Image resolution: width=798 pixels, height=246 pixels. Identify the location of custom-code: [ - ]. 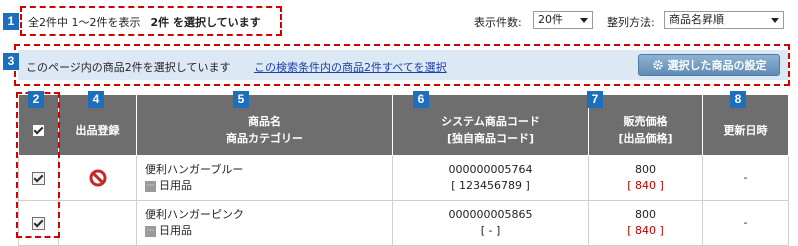
(490, 230).